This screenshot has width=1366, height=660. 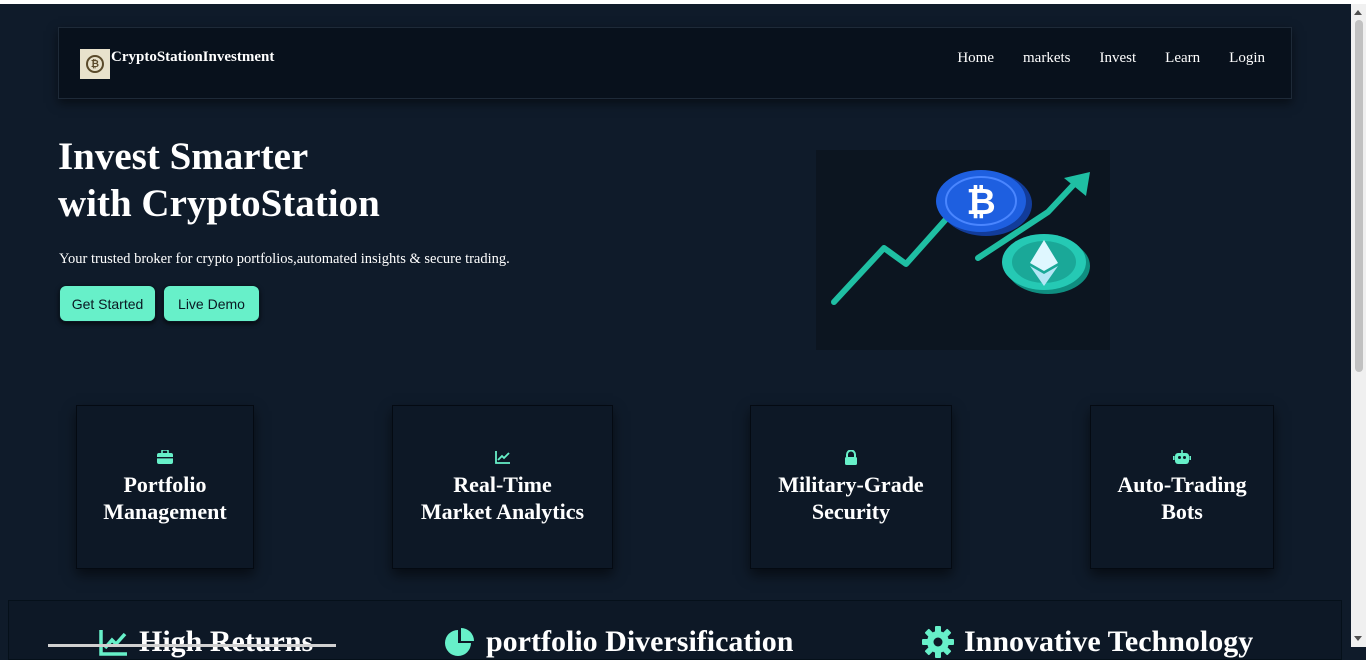 What do you see at coordinates (1118, 58) in the screenshot?
I see `nav-invest: Invest` at bounding box center [1118, 58].